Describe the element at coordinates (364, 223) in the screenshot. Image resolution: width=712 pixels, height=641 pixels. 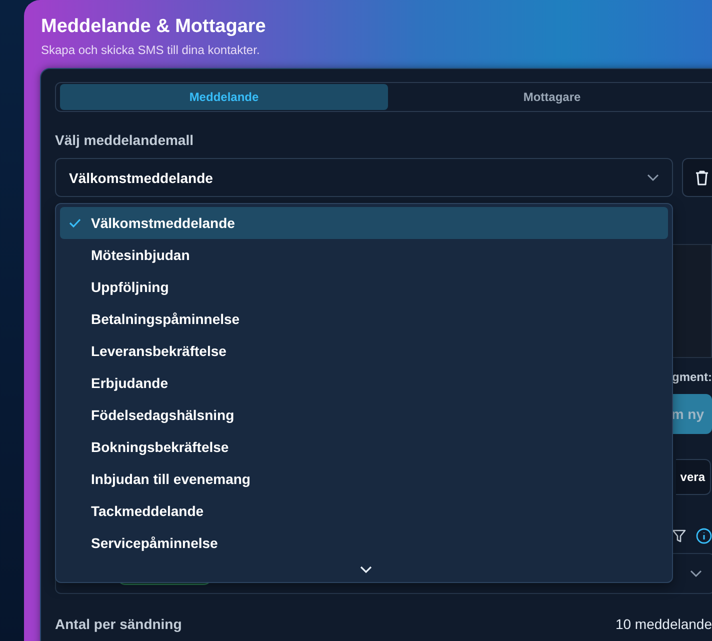
I see `menu-item: Välkomstmeddelande` at that location.